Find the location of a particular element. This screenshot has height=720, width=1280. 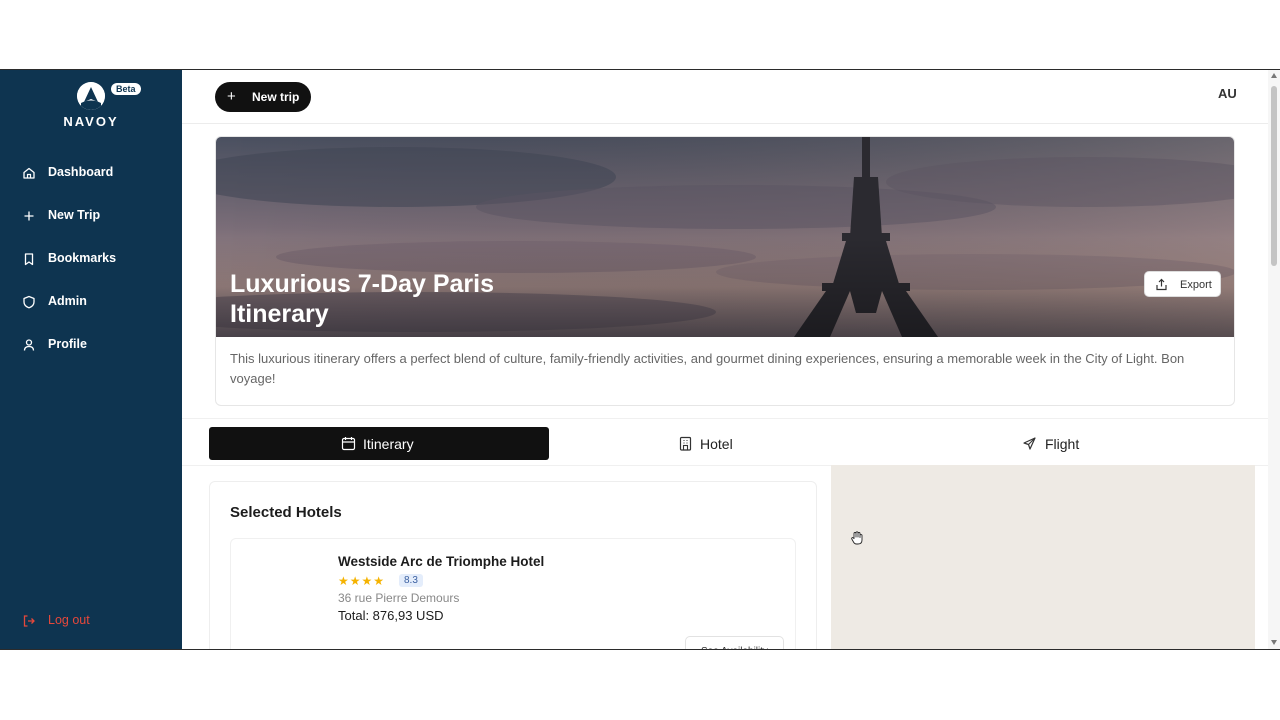

new-trip-button: + New trip is located at coordinates (263, 97).